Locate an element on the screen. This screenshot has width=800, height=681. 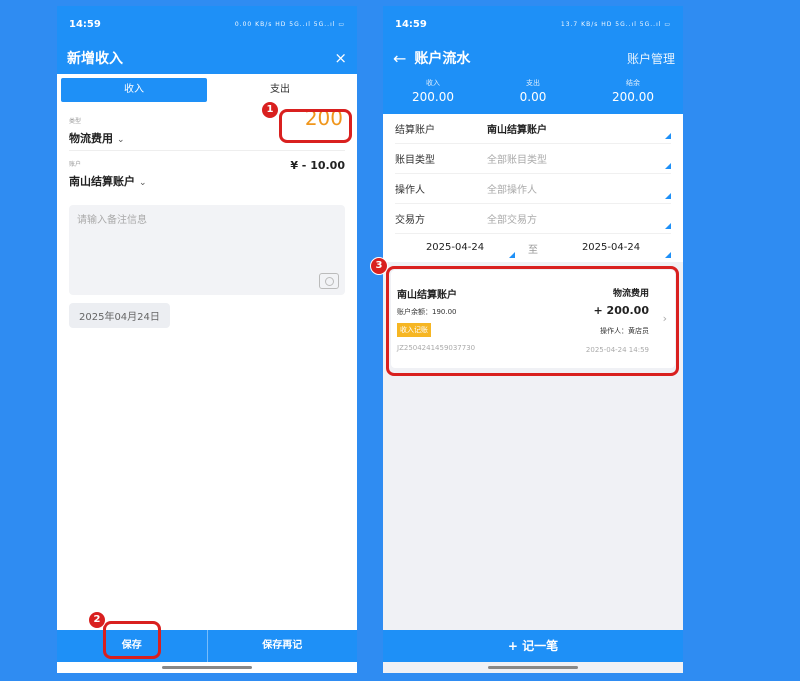
record-category: 物流费用 is located at coordinates (630, 294).